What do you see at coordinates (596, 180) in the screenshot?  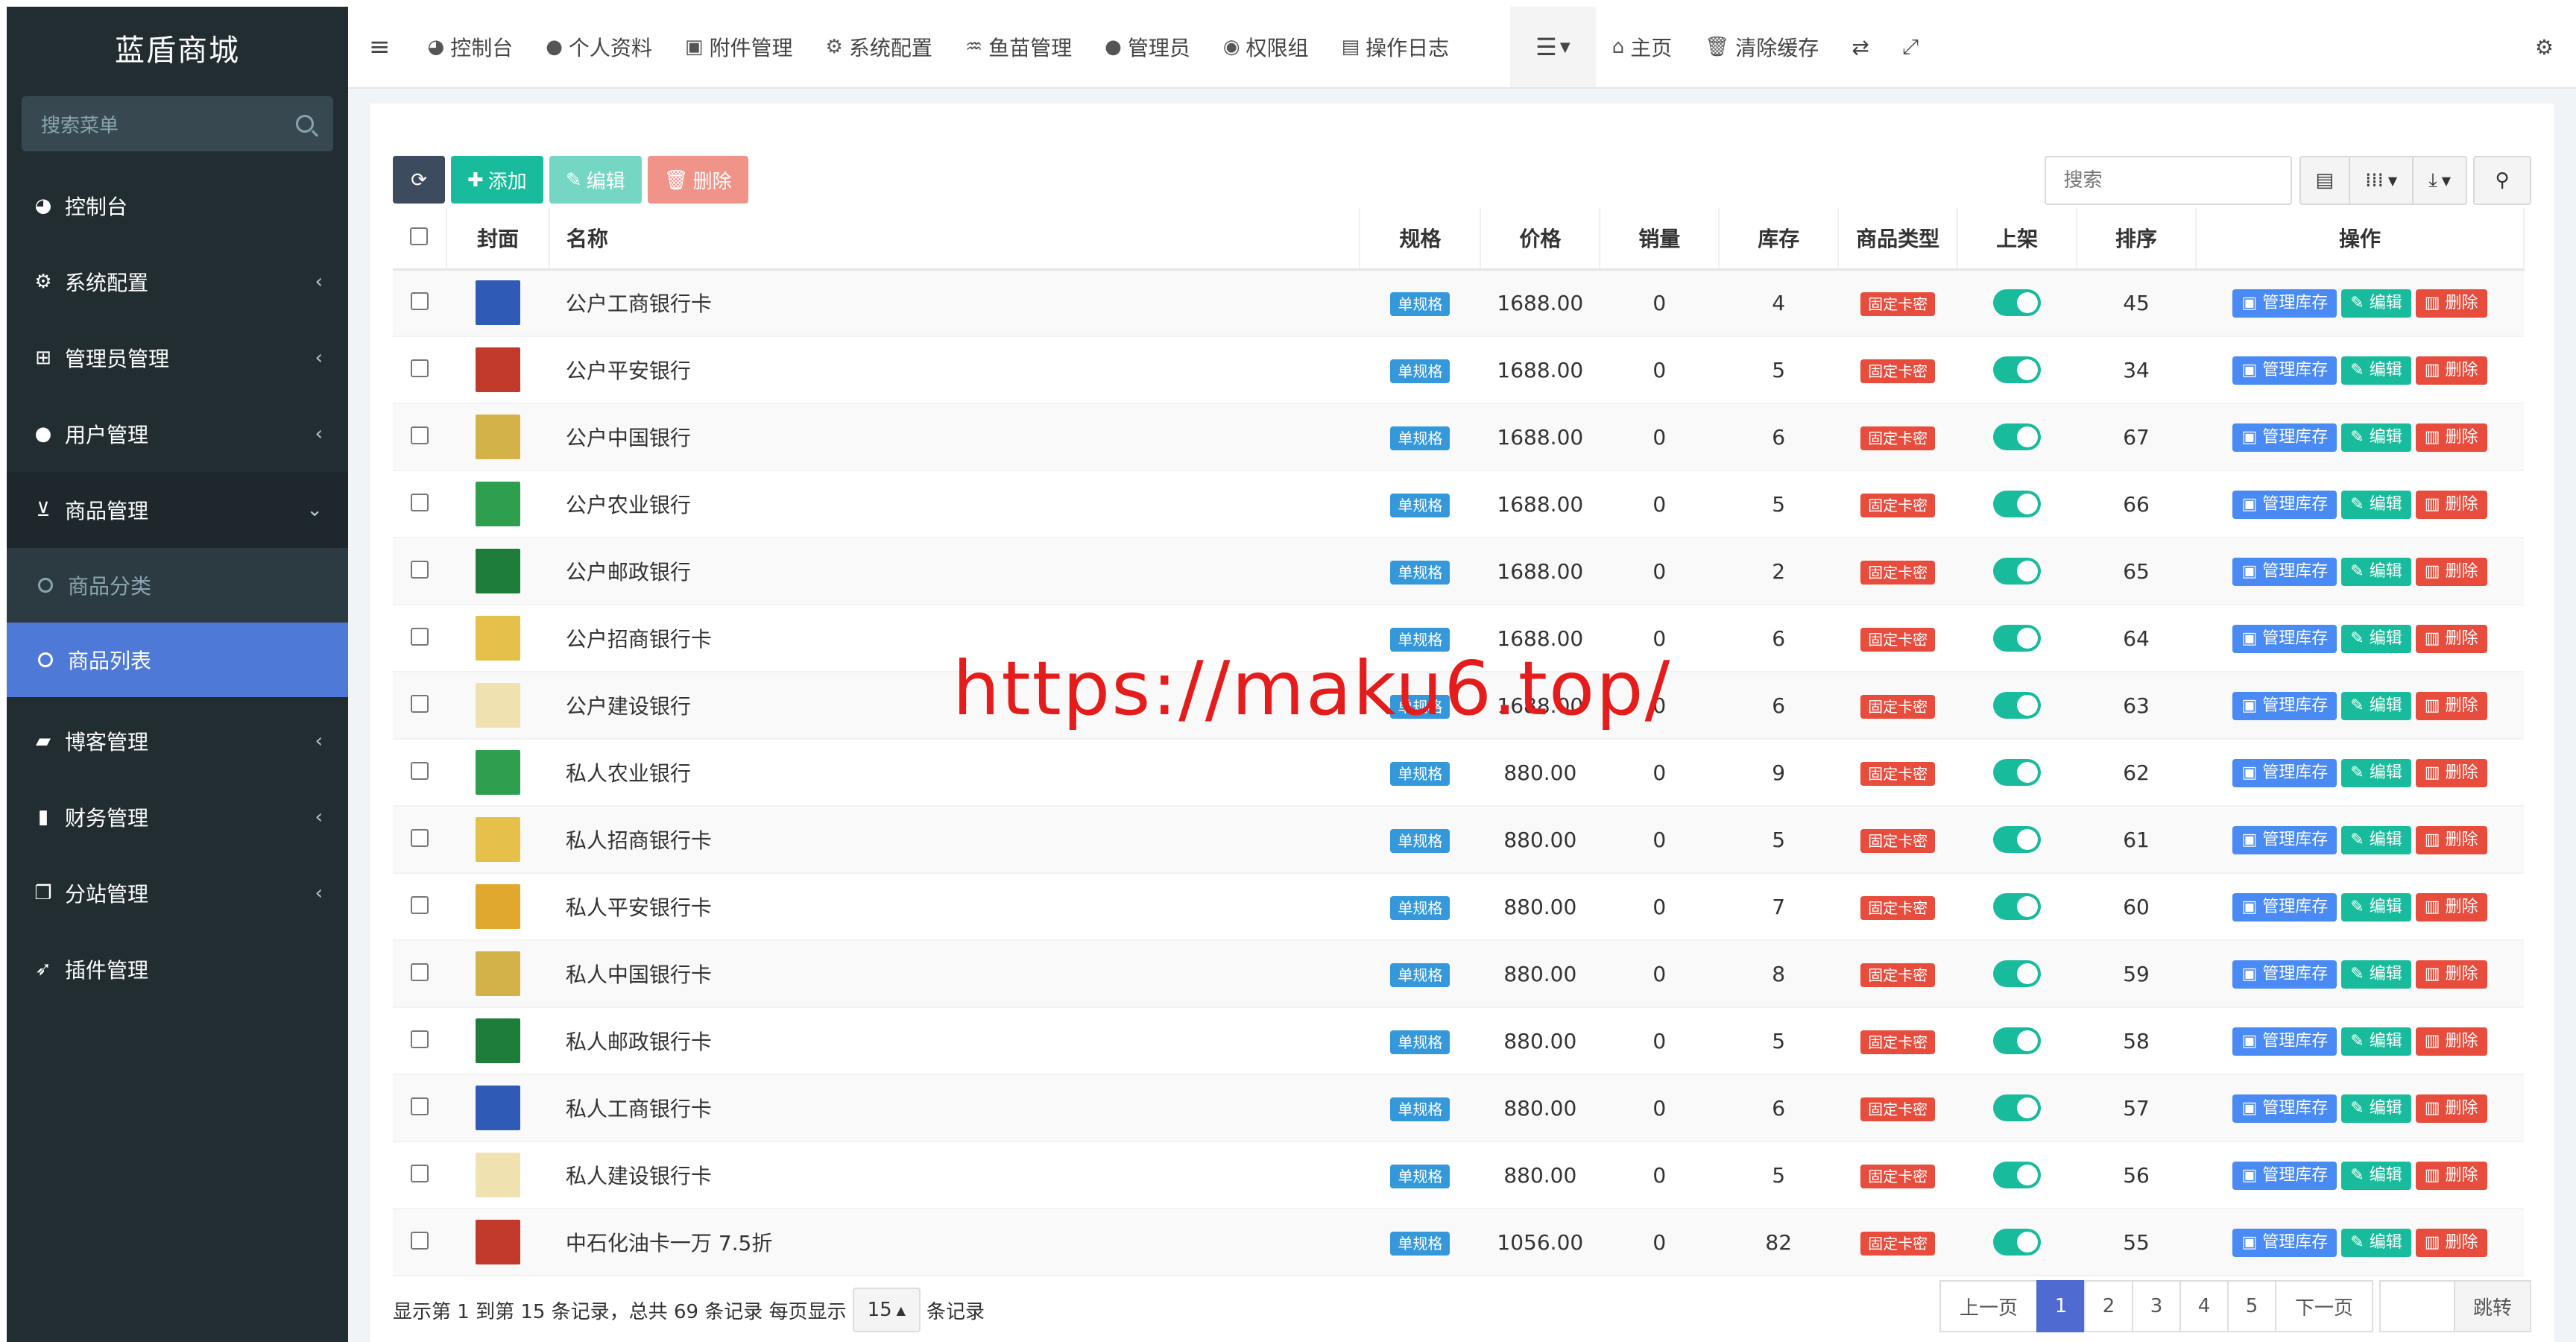 I see `edit-button: ✎ 编辑` at bounding box center [596, 180].